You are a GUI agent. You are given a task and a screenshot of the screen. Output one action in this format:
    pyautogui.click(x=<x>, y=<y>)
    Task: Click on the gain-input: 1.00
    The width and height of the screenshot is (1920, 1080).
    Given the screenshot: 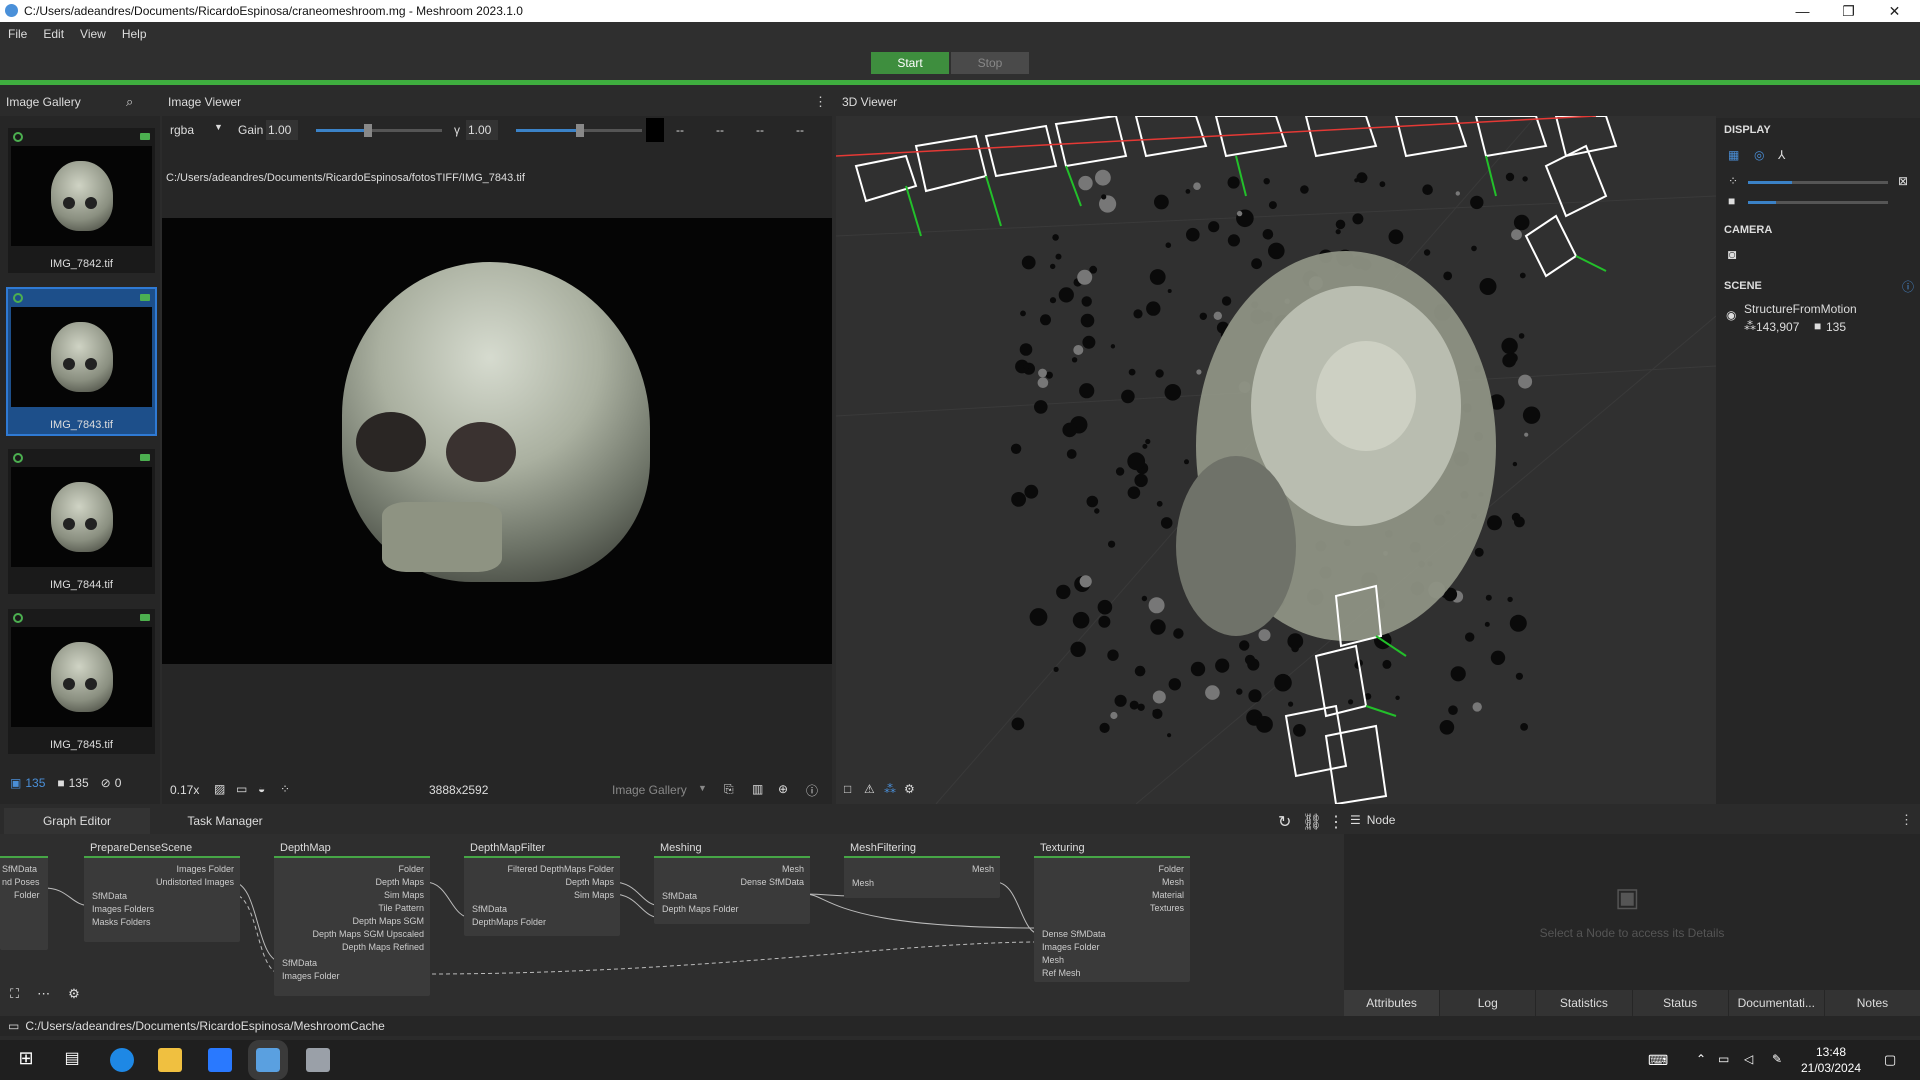 What is the action you would take?
    pyautogui.click(x=282, y=130)
    